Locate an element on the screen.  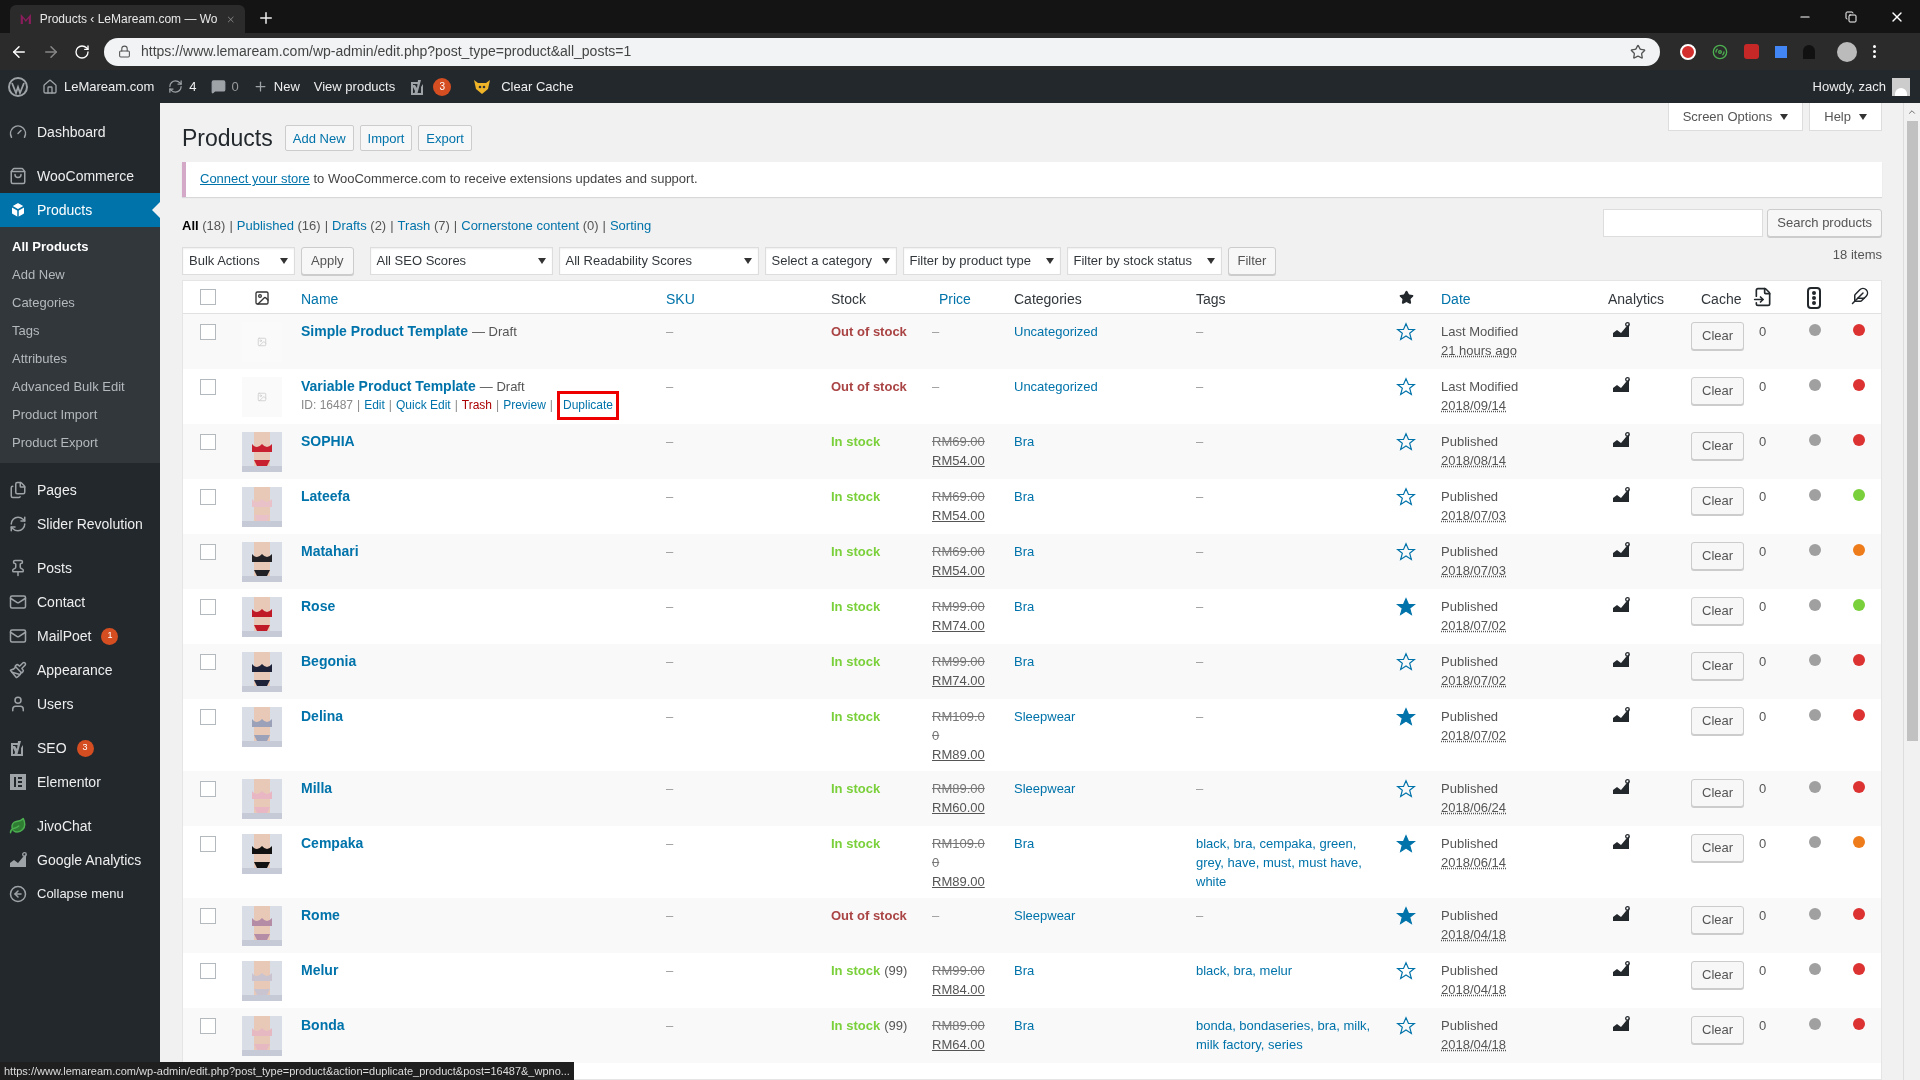
clear-cache-link: Clear Cache is located at coordinates (537, 86).